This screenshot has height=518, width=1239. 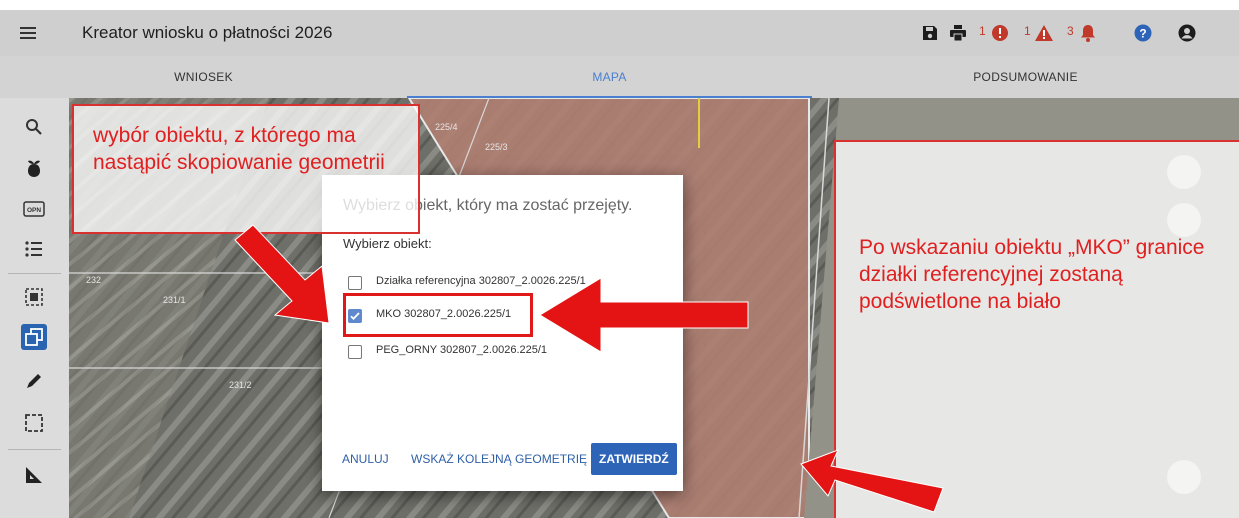 I want to click on arrow-left-diagonal, so click(x=282, y=274).